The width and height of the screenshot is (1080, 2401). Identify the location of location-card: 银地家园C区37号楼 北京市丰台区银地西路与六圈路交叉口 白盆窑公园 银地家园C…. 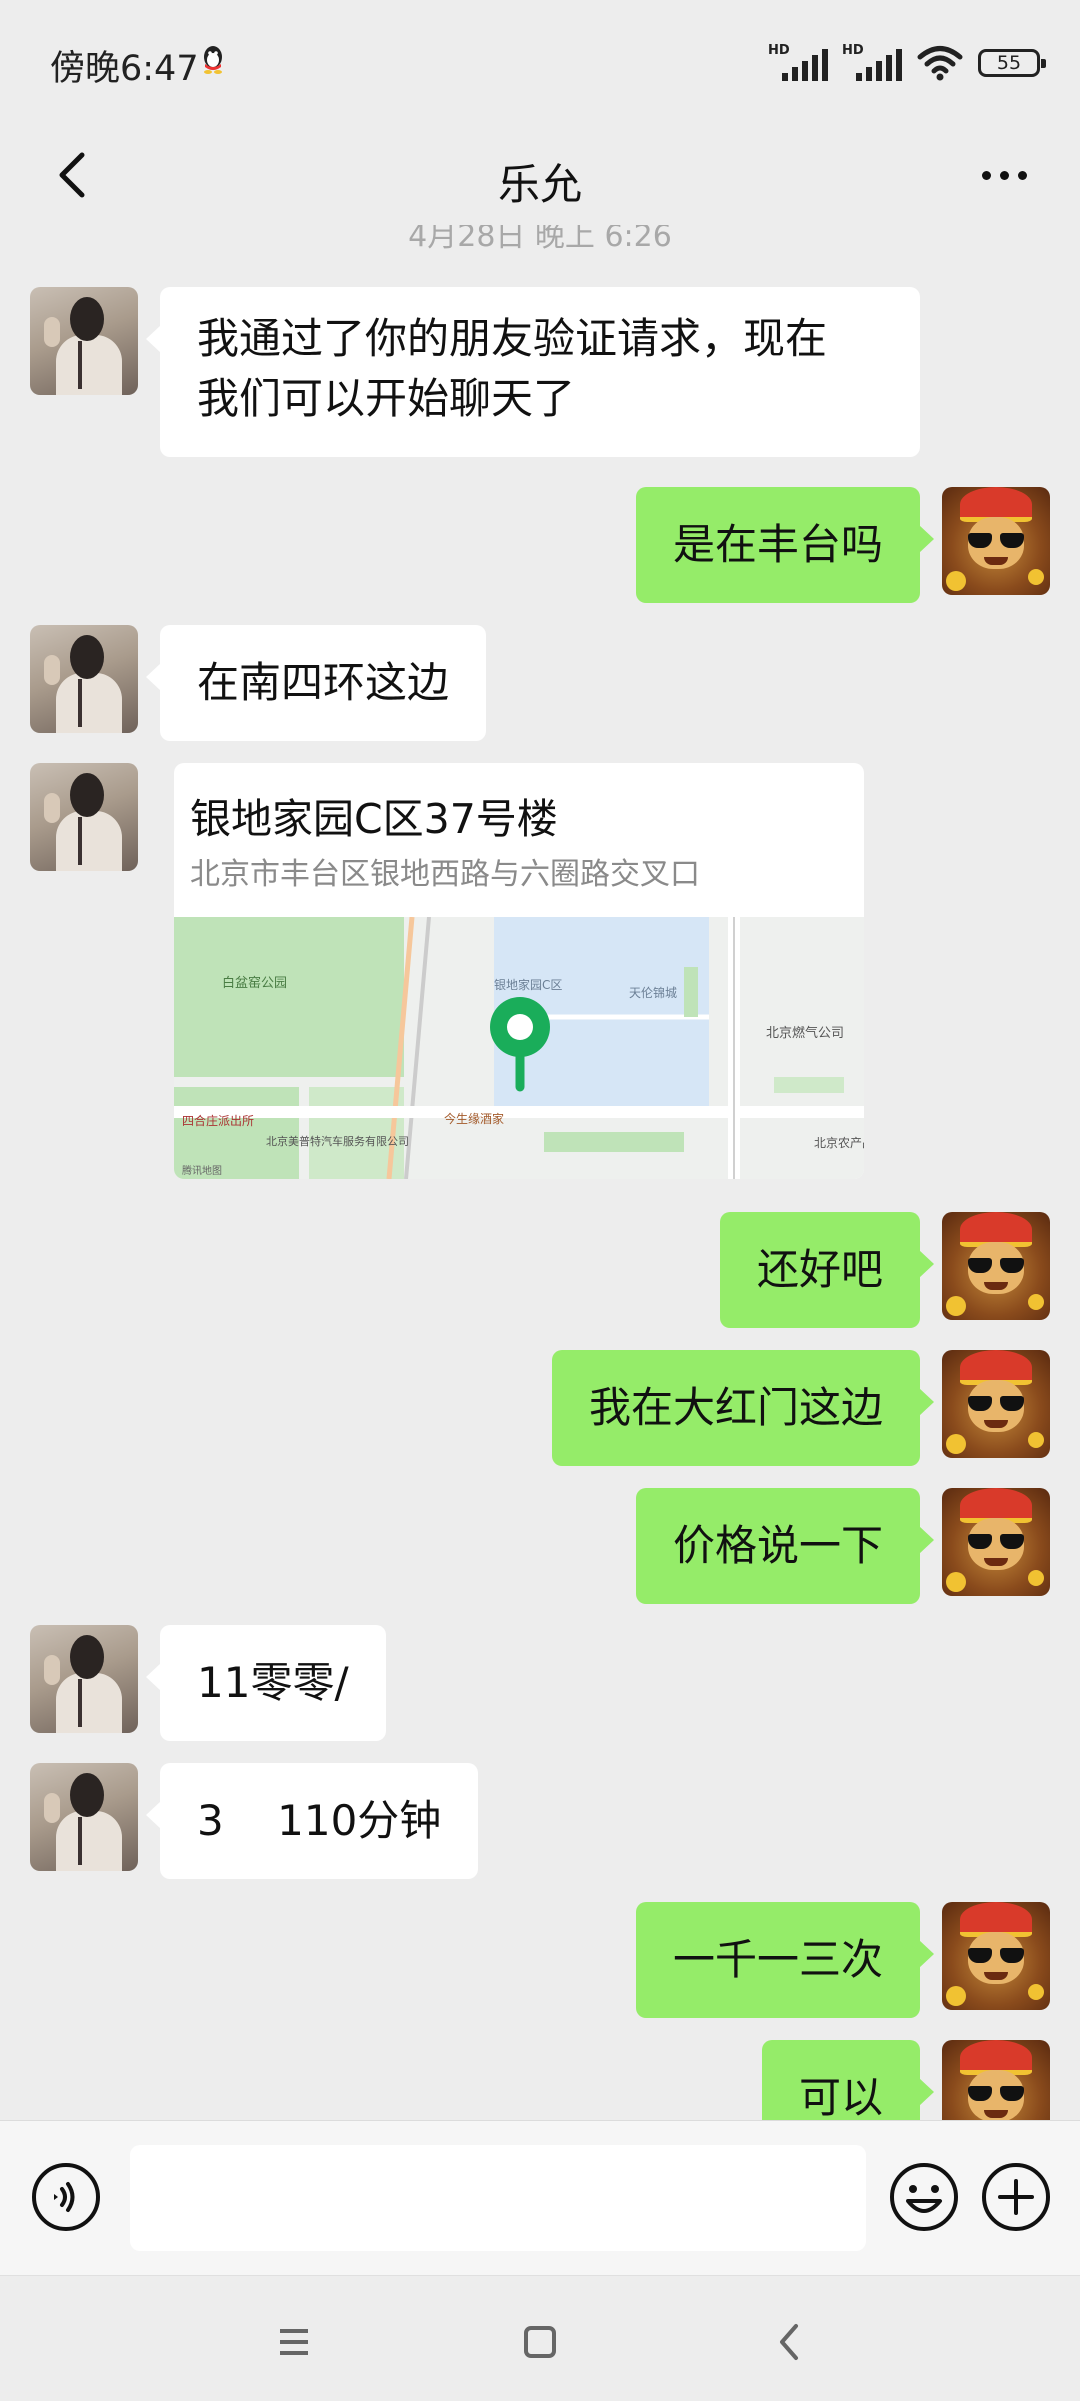
(519, 971).